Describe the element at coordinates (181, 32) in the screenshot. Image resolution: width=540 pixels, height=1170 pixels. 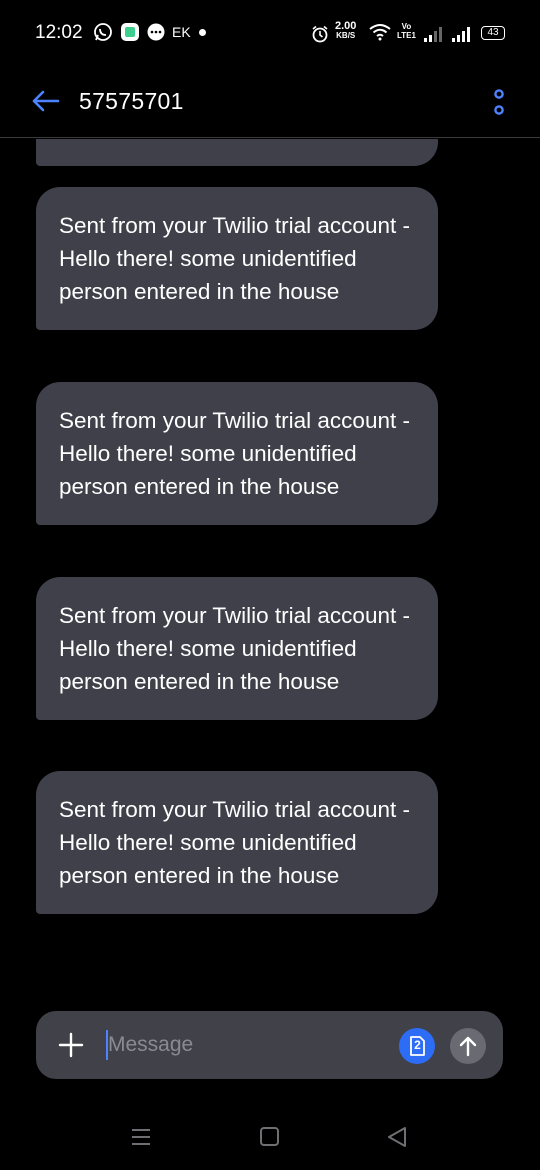
I see `carrier-tag: EK` at that location.